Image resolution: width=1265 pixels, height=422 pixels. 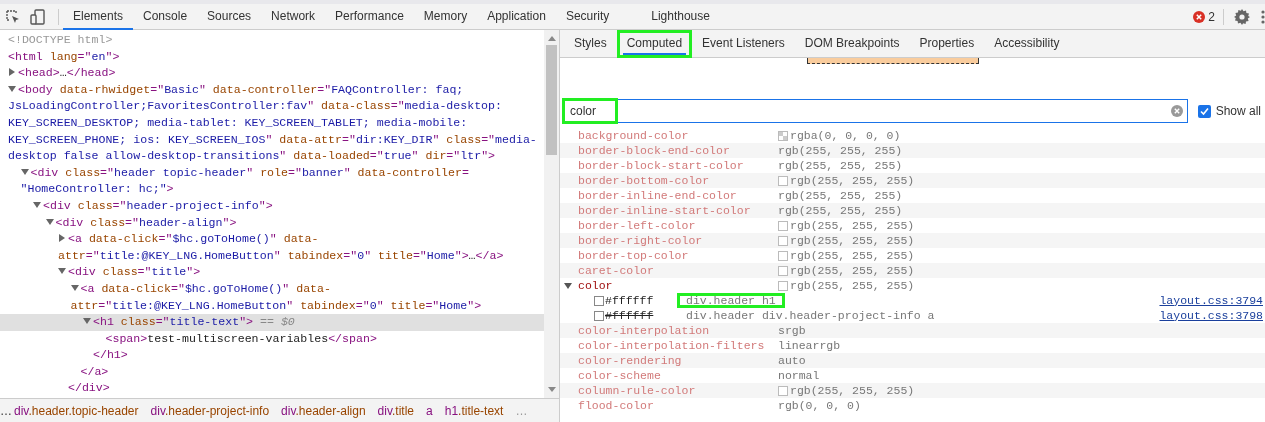 I want to click on scroll-up-icon, so click(x=551, y=38).